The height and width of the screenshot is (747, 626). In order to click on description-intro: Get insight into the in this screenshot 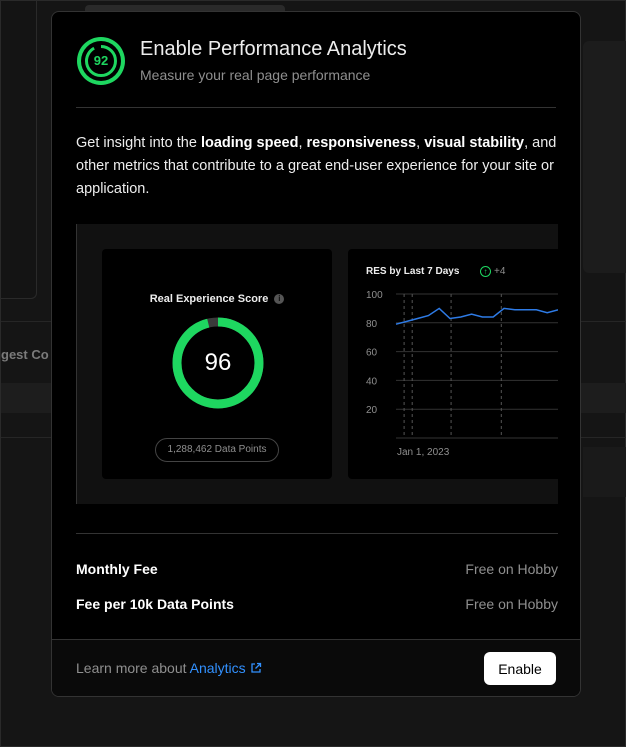, I will do `click(138, 143)`.